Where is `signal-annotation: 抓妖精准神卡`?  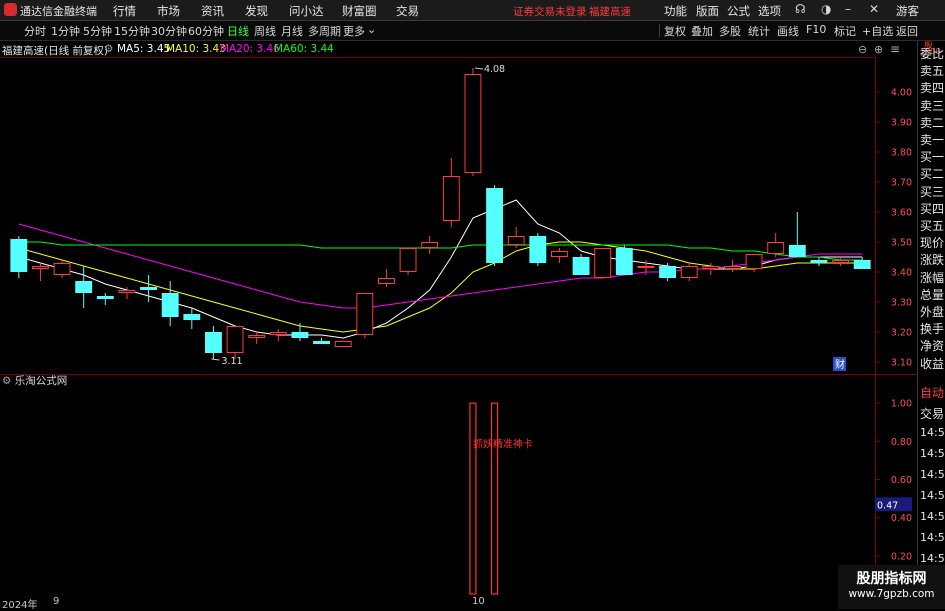
signal-annotation: 抓妖精准神卡 is located at coordinates (503, 443).